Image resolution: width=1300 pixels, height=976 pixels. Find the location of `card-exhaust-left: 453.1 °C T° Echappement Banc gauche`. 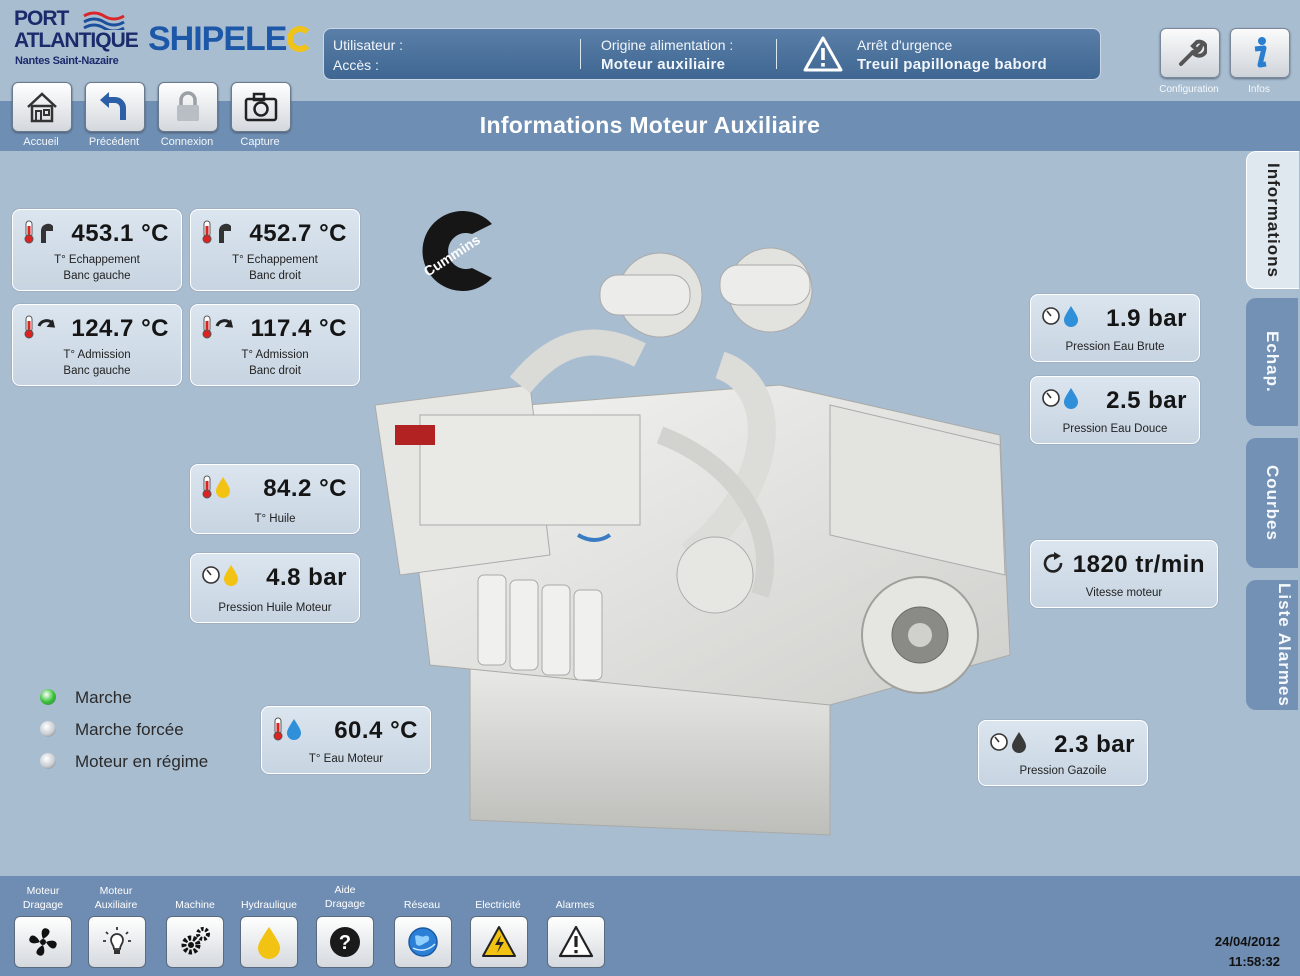

card-exhaust-left: 453.1 °C T° Echappement Banc gauche is located at coordinates (97, 250).